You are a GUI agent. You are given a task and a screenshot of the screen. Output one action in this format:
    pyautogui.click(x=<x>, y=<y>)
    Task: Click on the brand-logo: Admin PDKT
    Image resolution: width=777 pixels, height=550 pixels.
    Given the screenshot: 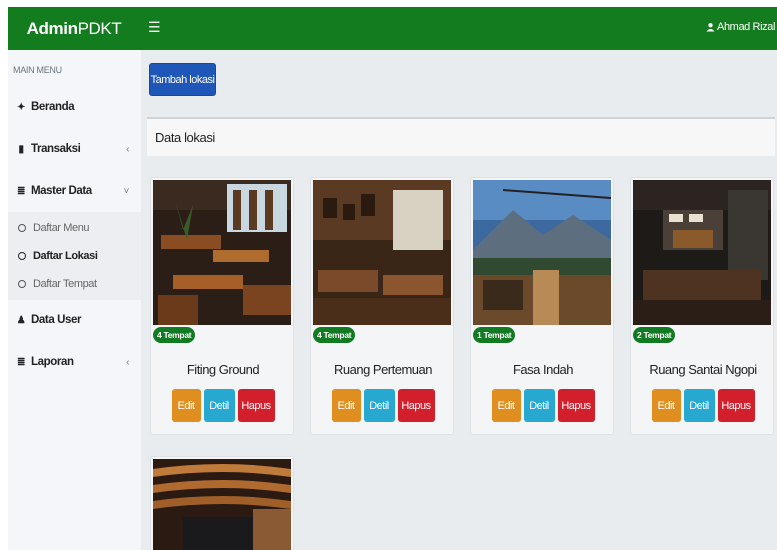 What is the action you would take?
    pyautogui.click(x=74, y=28)
    